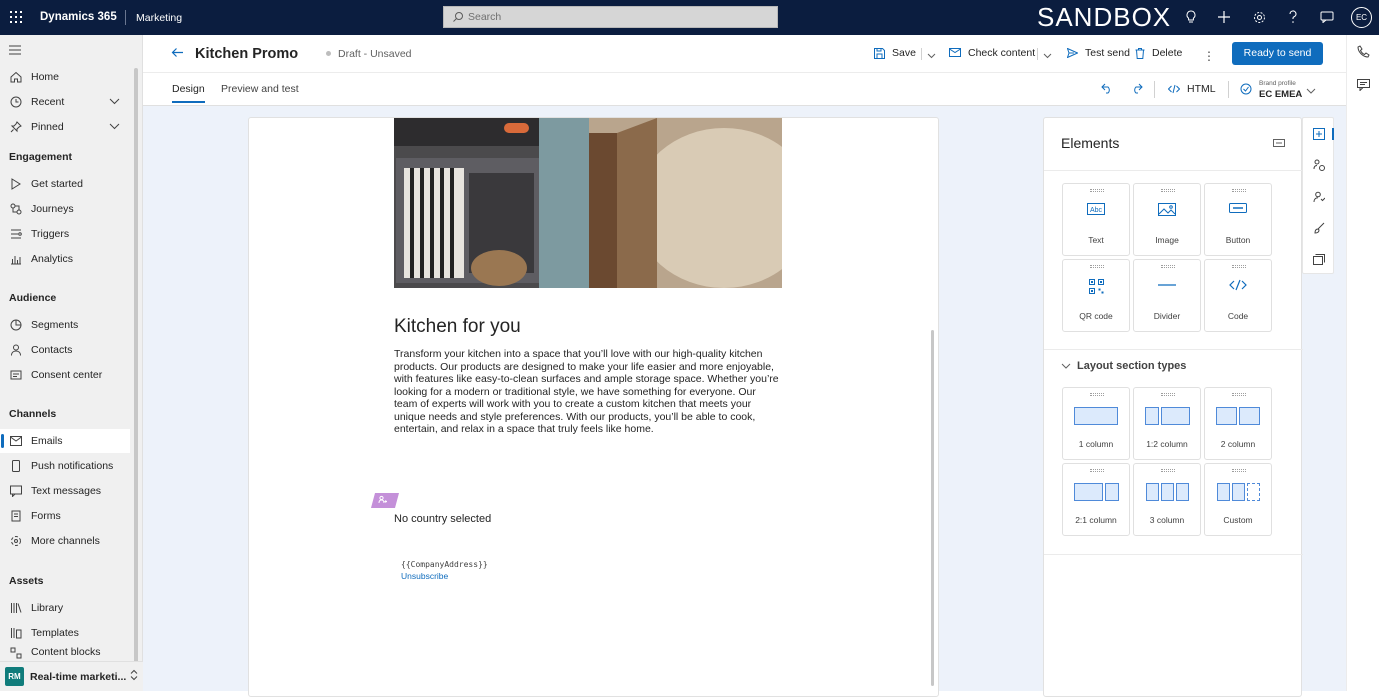 The height and width of the screenshot is (697, 1379). What do you see at coordinates (65, 491) in the screenshot?
I see `nav-item-text-messages: Text messages` at bounding box center [65, 491].